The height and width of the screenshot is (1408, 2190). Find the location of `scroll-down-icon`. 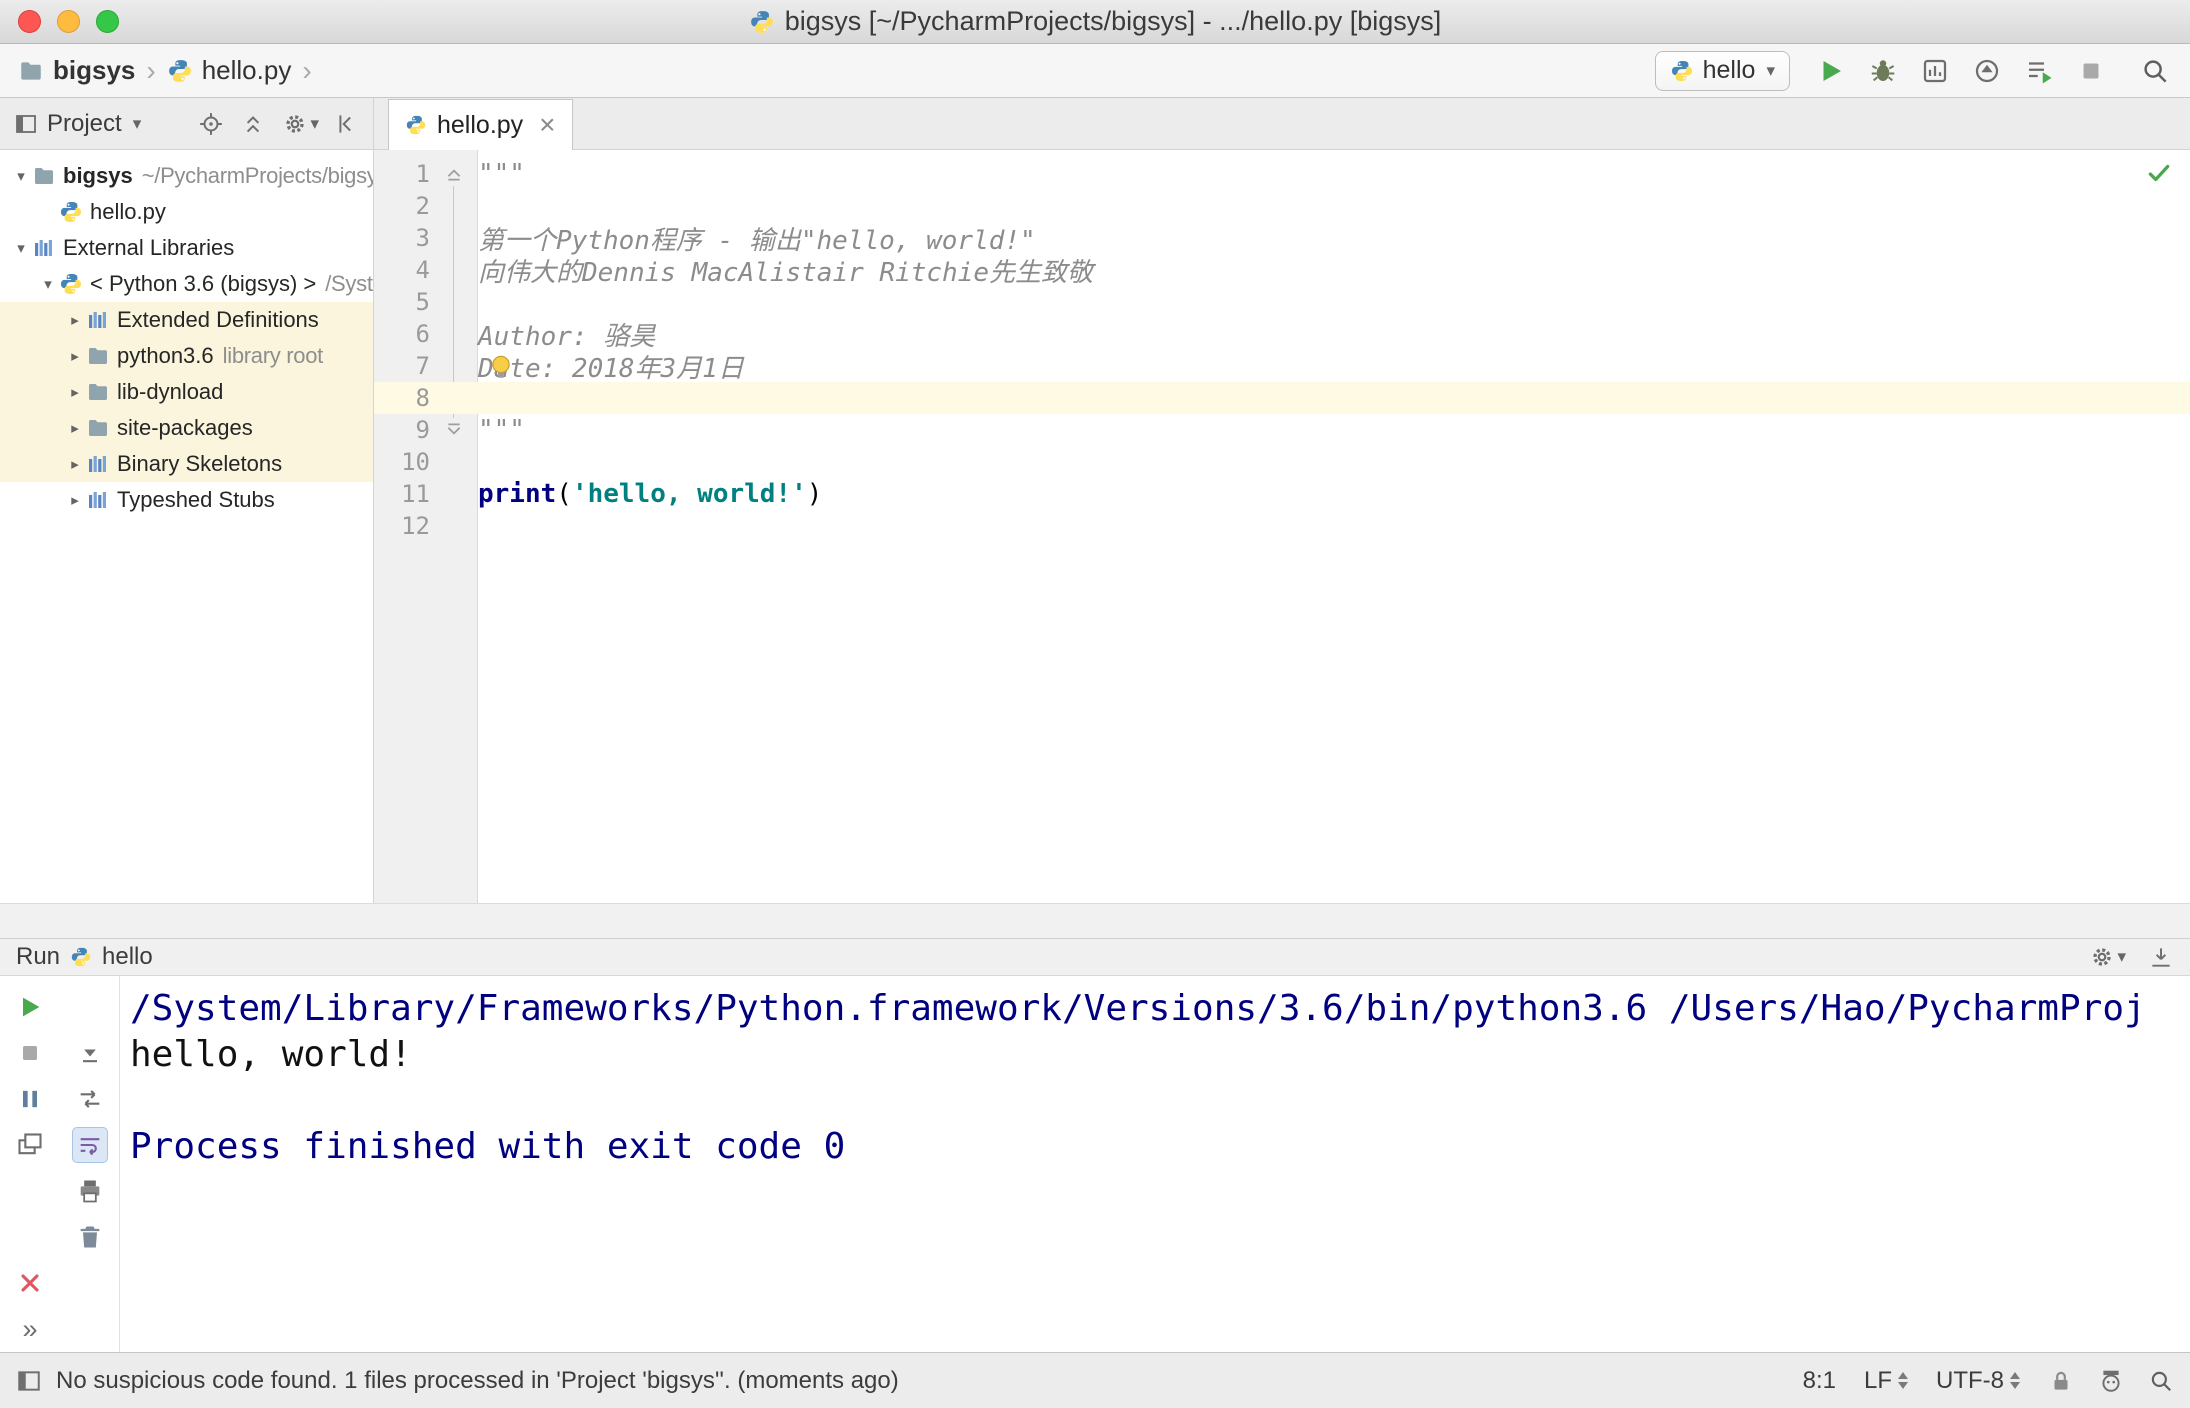

scroll-down-icon is located at coordinates (90, 1053).